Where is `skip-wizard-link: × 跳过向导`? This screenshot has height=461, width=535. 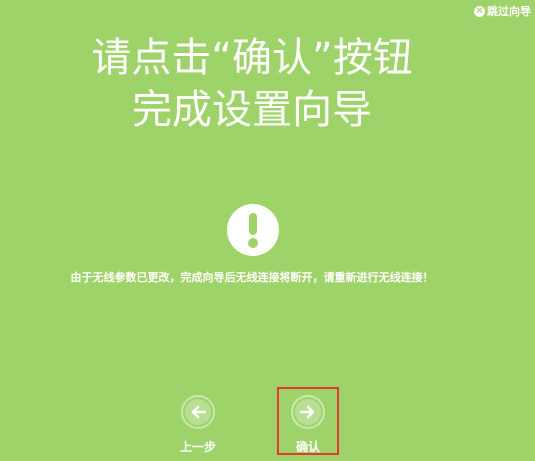 skip-wizard-link: × 跳过向导 is located at coordinates (502, 11).